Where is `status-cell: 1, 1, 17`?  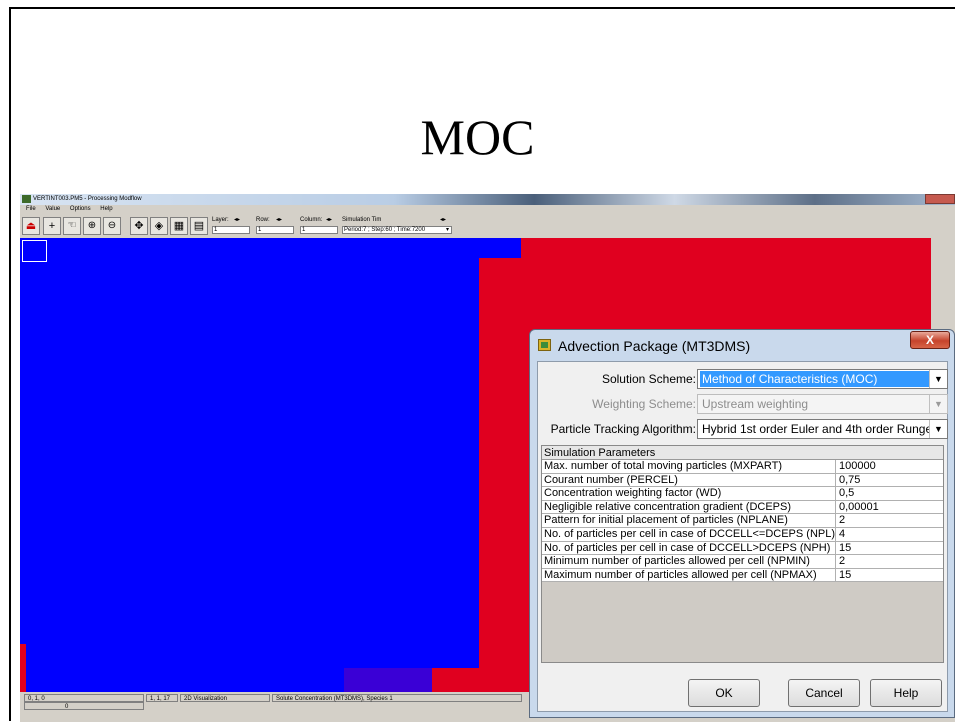
status-cell: 1, 1, 17 is located at coordinates (162, 698).